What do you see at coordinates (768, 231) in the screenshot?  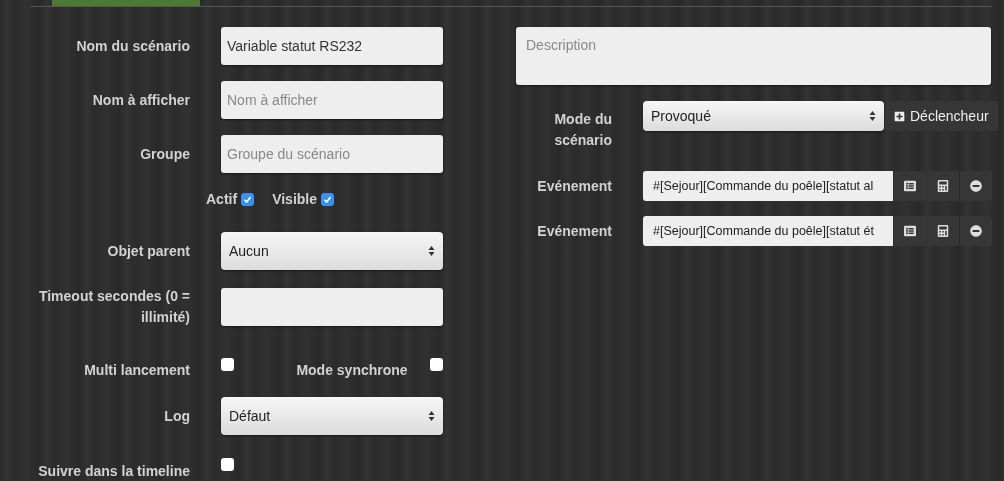 I see `event-field: #[Sejour][Commande du poêle][statut ét` at bounding box center [768, 231].